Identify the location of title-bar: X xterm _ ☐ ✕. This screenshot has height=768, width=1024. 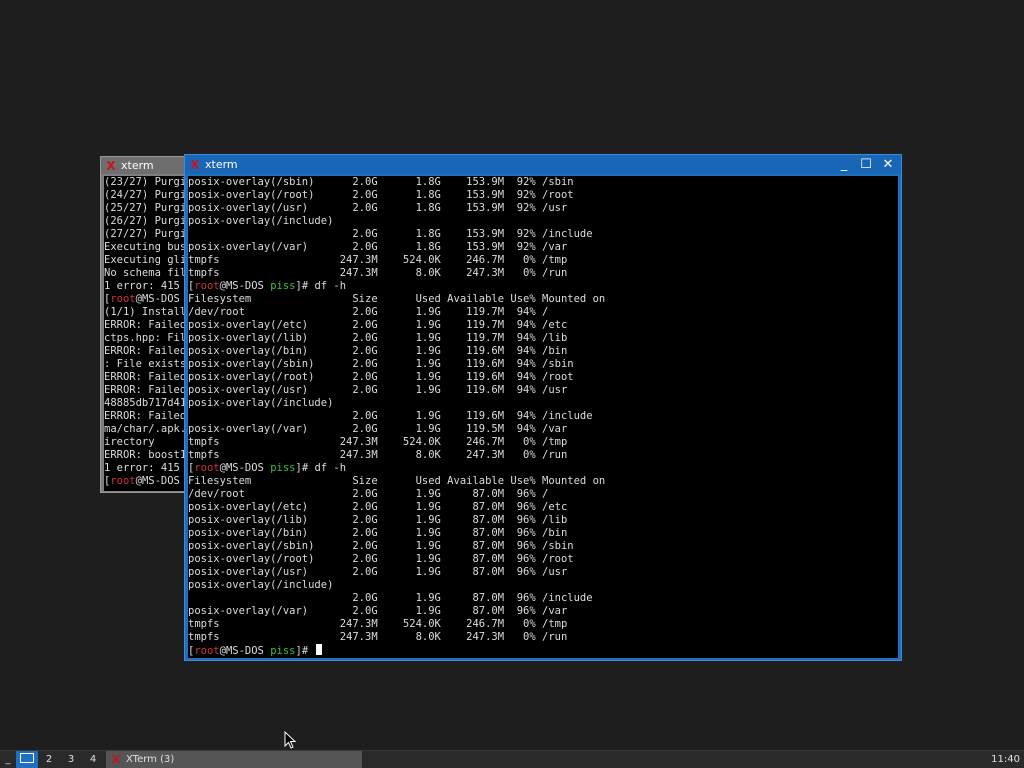
(543, 164).